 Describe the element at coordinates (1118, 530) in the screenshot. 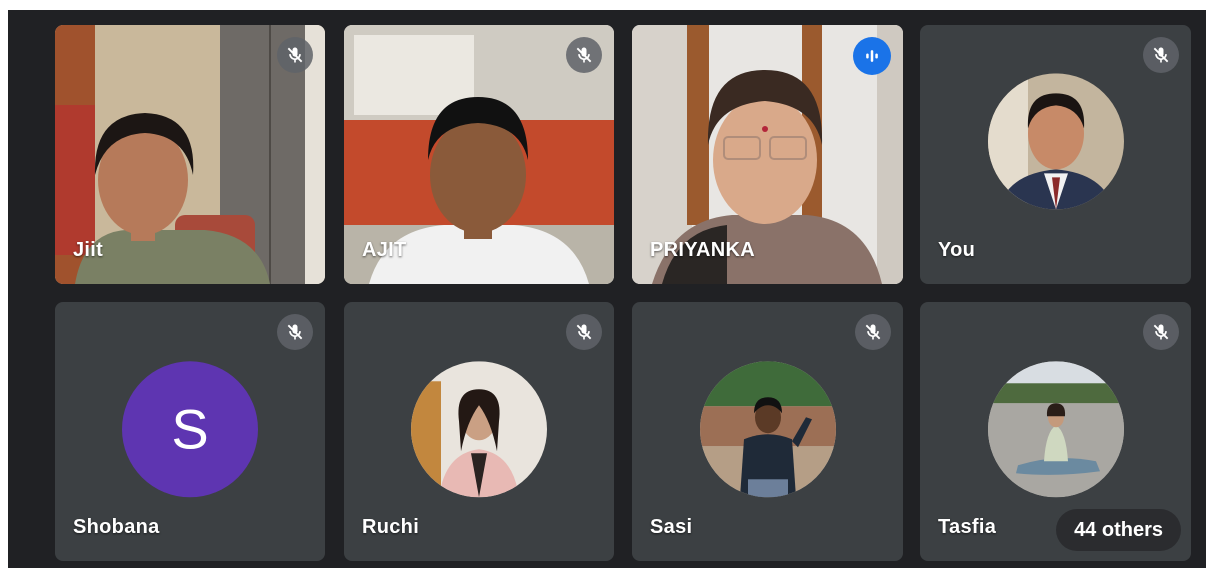

I see `others-button: 44 others` at that location.